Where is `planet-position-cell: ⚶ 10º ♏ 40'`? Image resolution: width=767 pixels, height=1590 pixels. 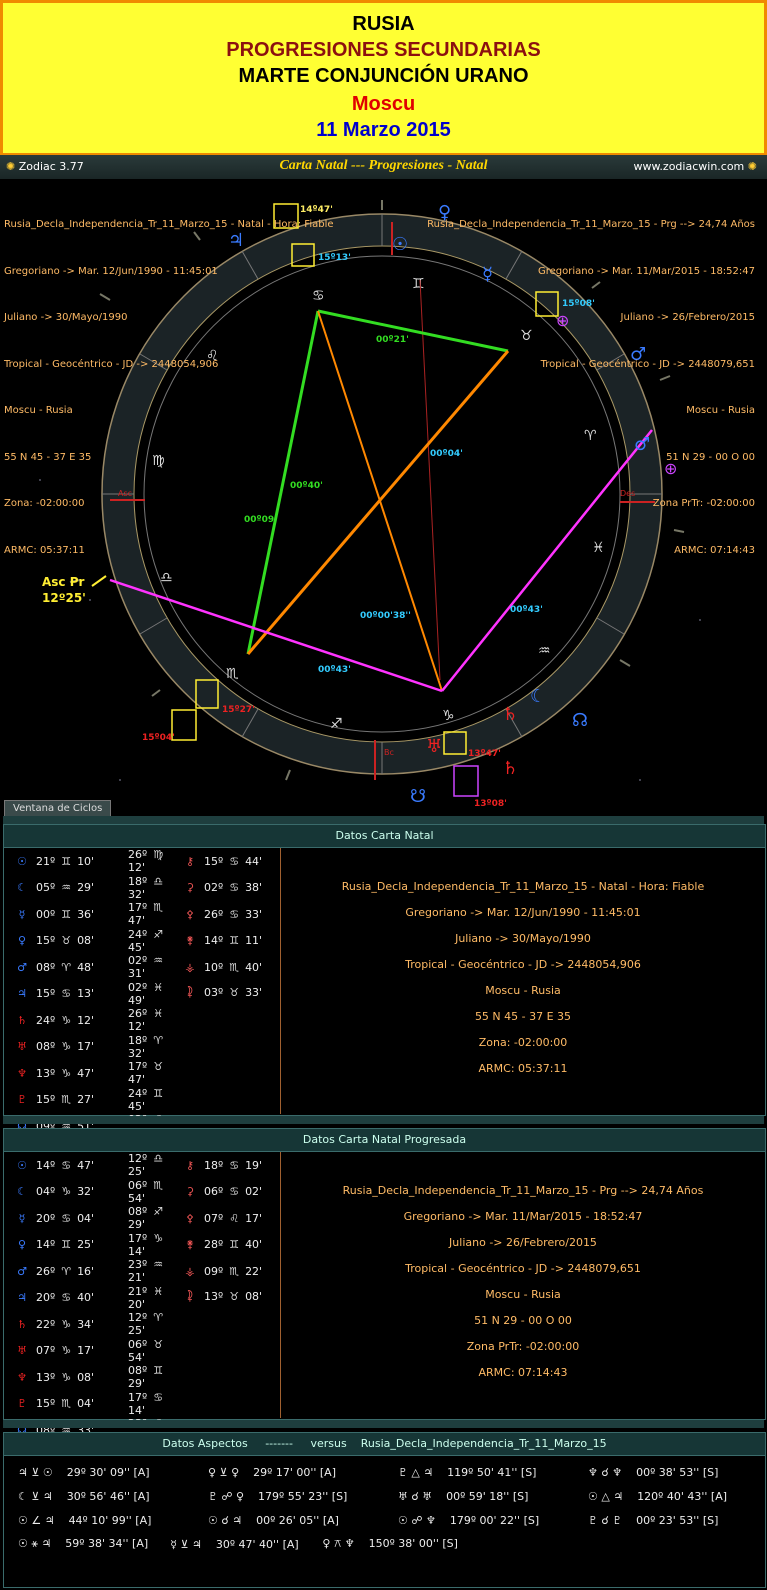 planet-position-cell: ⚶ 10º ♏ 40' is located at coordinates (227, 967).